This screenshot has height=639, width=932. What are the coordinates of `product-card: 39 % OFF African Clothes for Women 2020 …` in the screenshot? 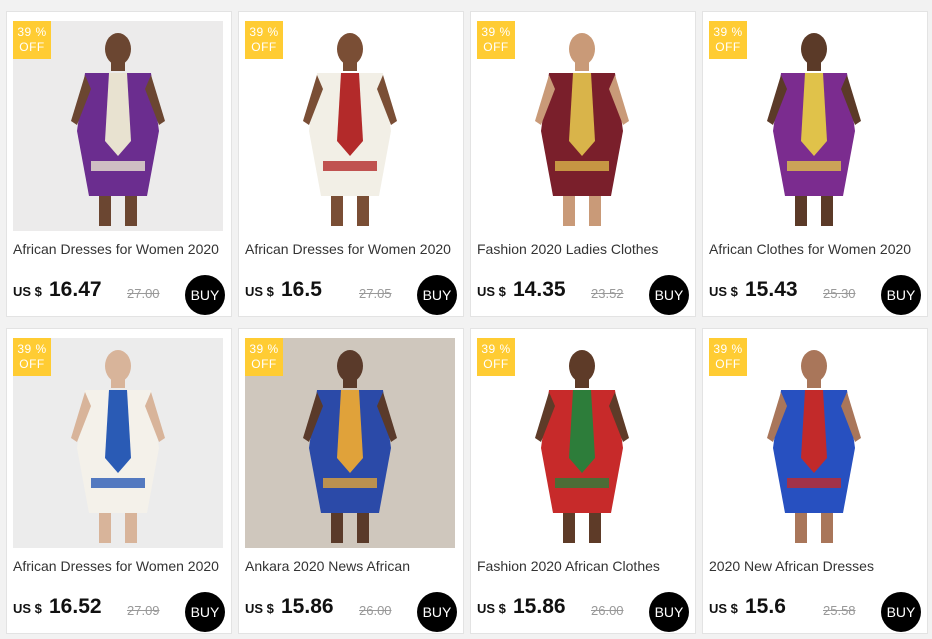 It's located at (815, 164).